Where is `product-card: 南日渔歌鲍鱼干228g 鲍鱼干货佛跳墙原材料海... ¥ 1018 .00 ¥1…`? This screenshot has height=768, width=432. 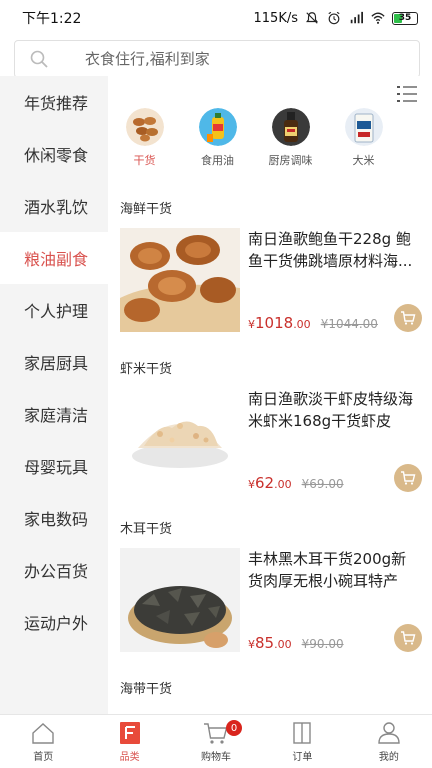
product-card: 南日渔歌鲍鱼干228g 鲍鱼干货佛跳墙原材料海... ¥ 1018 .00 ¥1… is located at coordinates (271, 280).